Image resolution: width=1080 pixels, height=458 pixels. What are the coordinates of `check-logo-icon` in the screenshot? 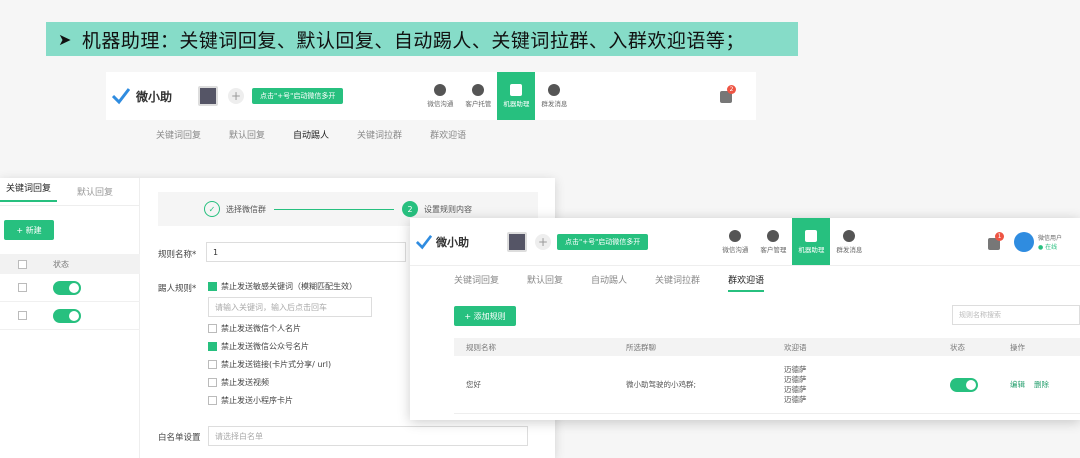 It's located at (424, 241).